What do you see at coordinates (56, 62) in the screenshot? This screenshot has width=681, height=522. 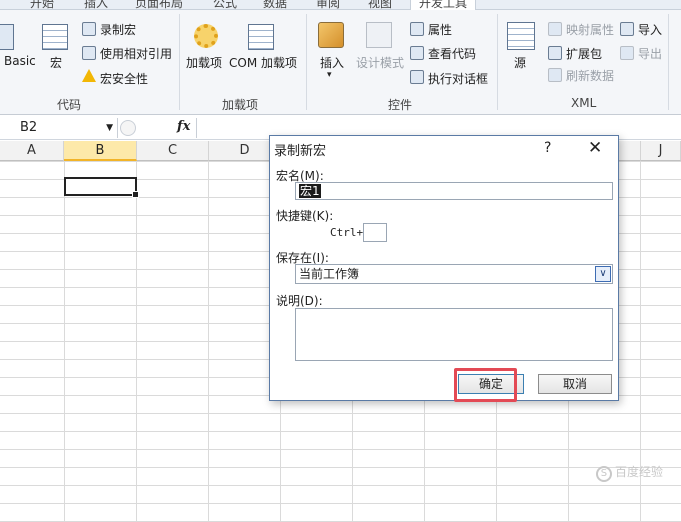 I see `macros-button: 宏` at bounding box center [56, 62].